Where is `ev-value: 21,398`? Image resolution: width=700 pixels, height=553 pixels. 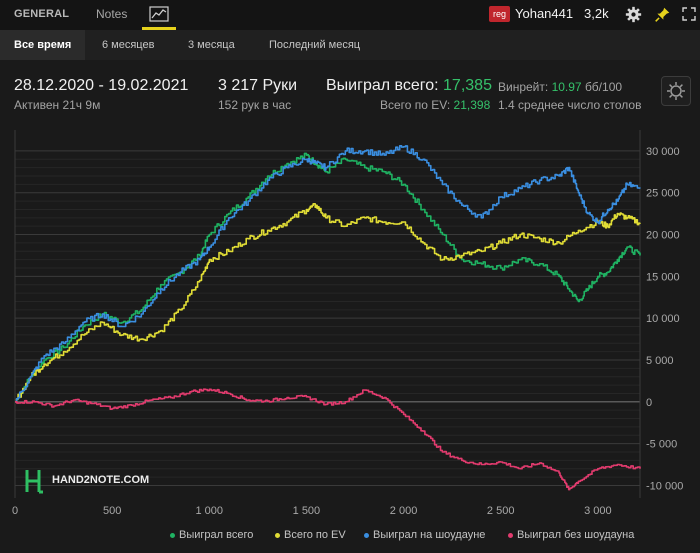
ev-value: 21,398 is located at coordinates (472, 105).